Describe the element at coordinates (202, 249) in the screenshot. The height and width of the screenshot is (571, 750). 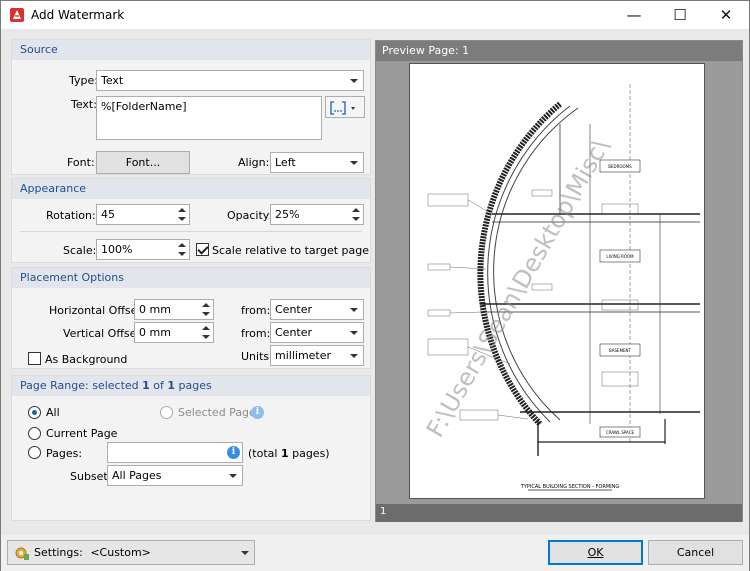
I see `scale-relative-checkbox` at that location.